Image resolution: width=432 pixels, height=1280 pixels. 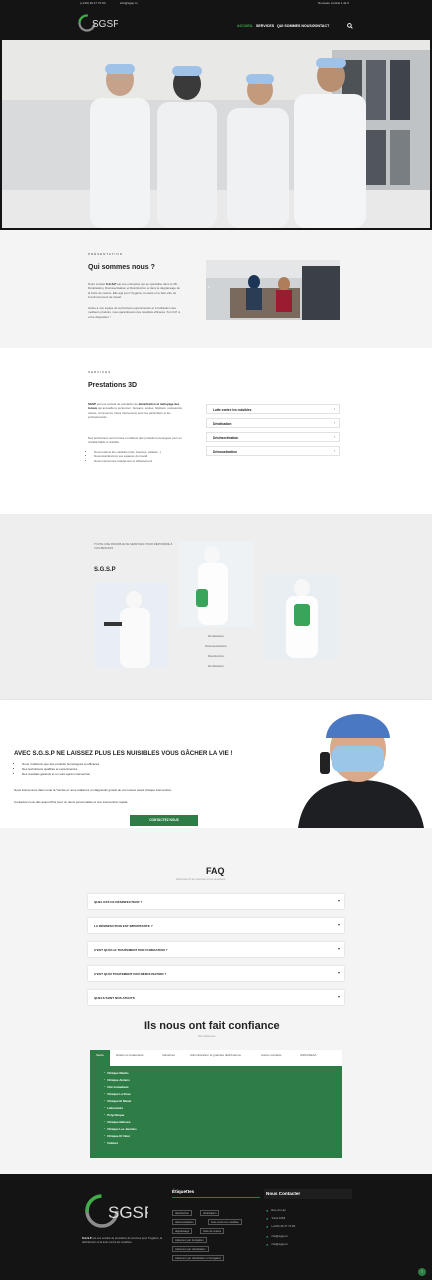 What do you see at coordinates (117, 1122) in the screenshot?
I see `reference-item: Clinique Nafoura` at bounding box center [117, 1122].